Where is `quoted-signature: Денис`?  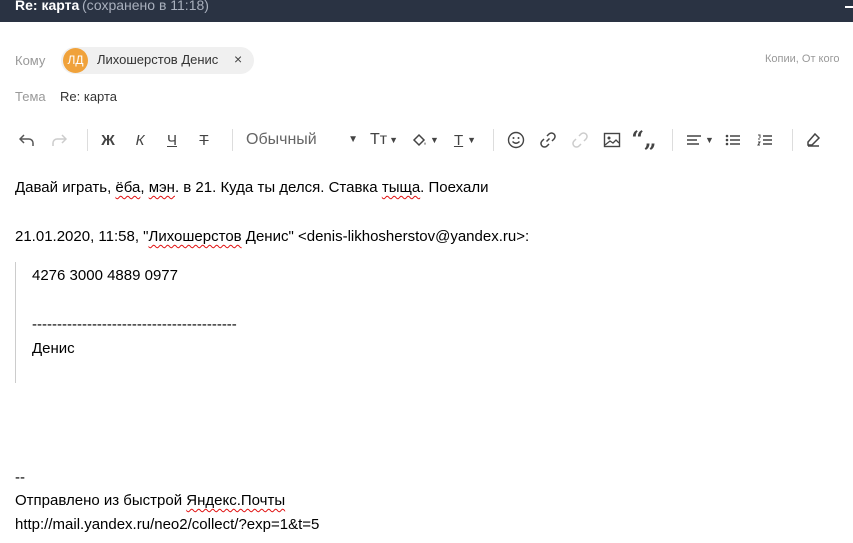 quoted-signature: Денис is located at coordinates (53, 348).